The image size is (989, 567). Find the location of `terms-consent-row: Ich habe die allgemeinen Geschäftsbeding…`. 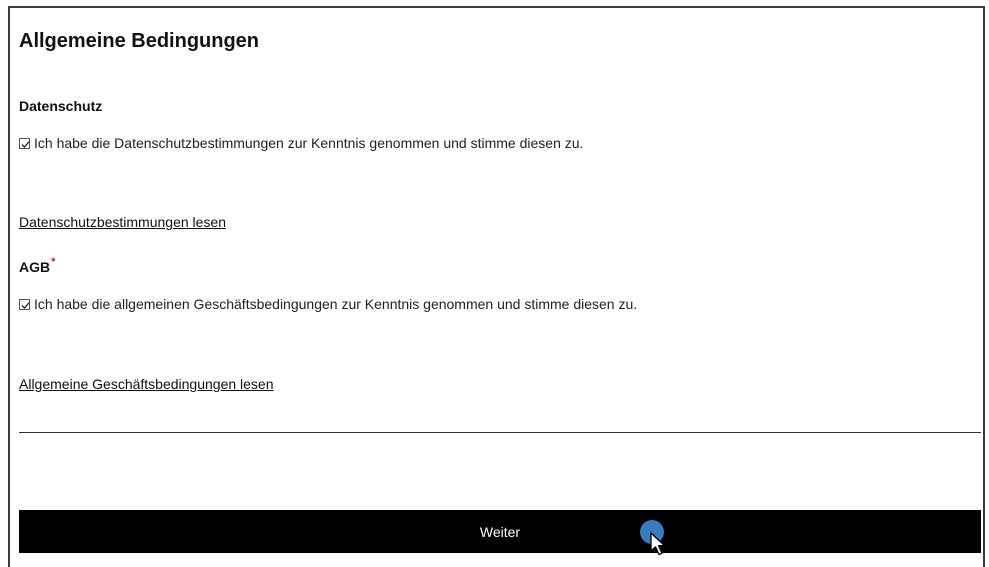

terms-consent-row: Ich habe die allgemeinen Geschäftsbeding… is located at coordinates (328, 304).